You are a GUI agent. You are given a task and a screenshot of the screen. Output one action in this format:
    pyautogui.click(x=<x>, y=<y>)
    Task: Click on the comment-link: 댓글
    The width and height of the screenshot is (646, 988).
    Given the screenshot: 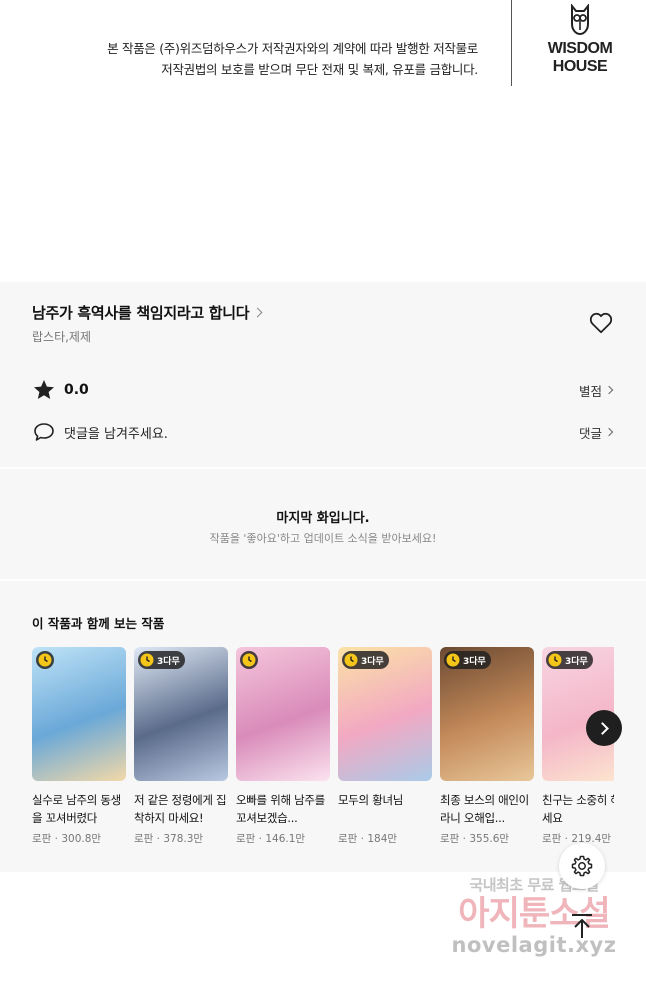 What is the action you would take?
    pyautogui.click(x=596, y=432)
    